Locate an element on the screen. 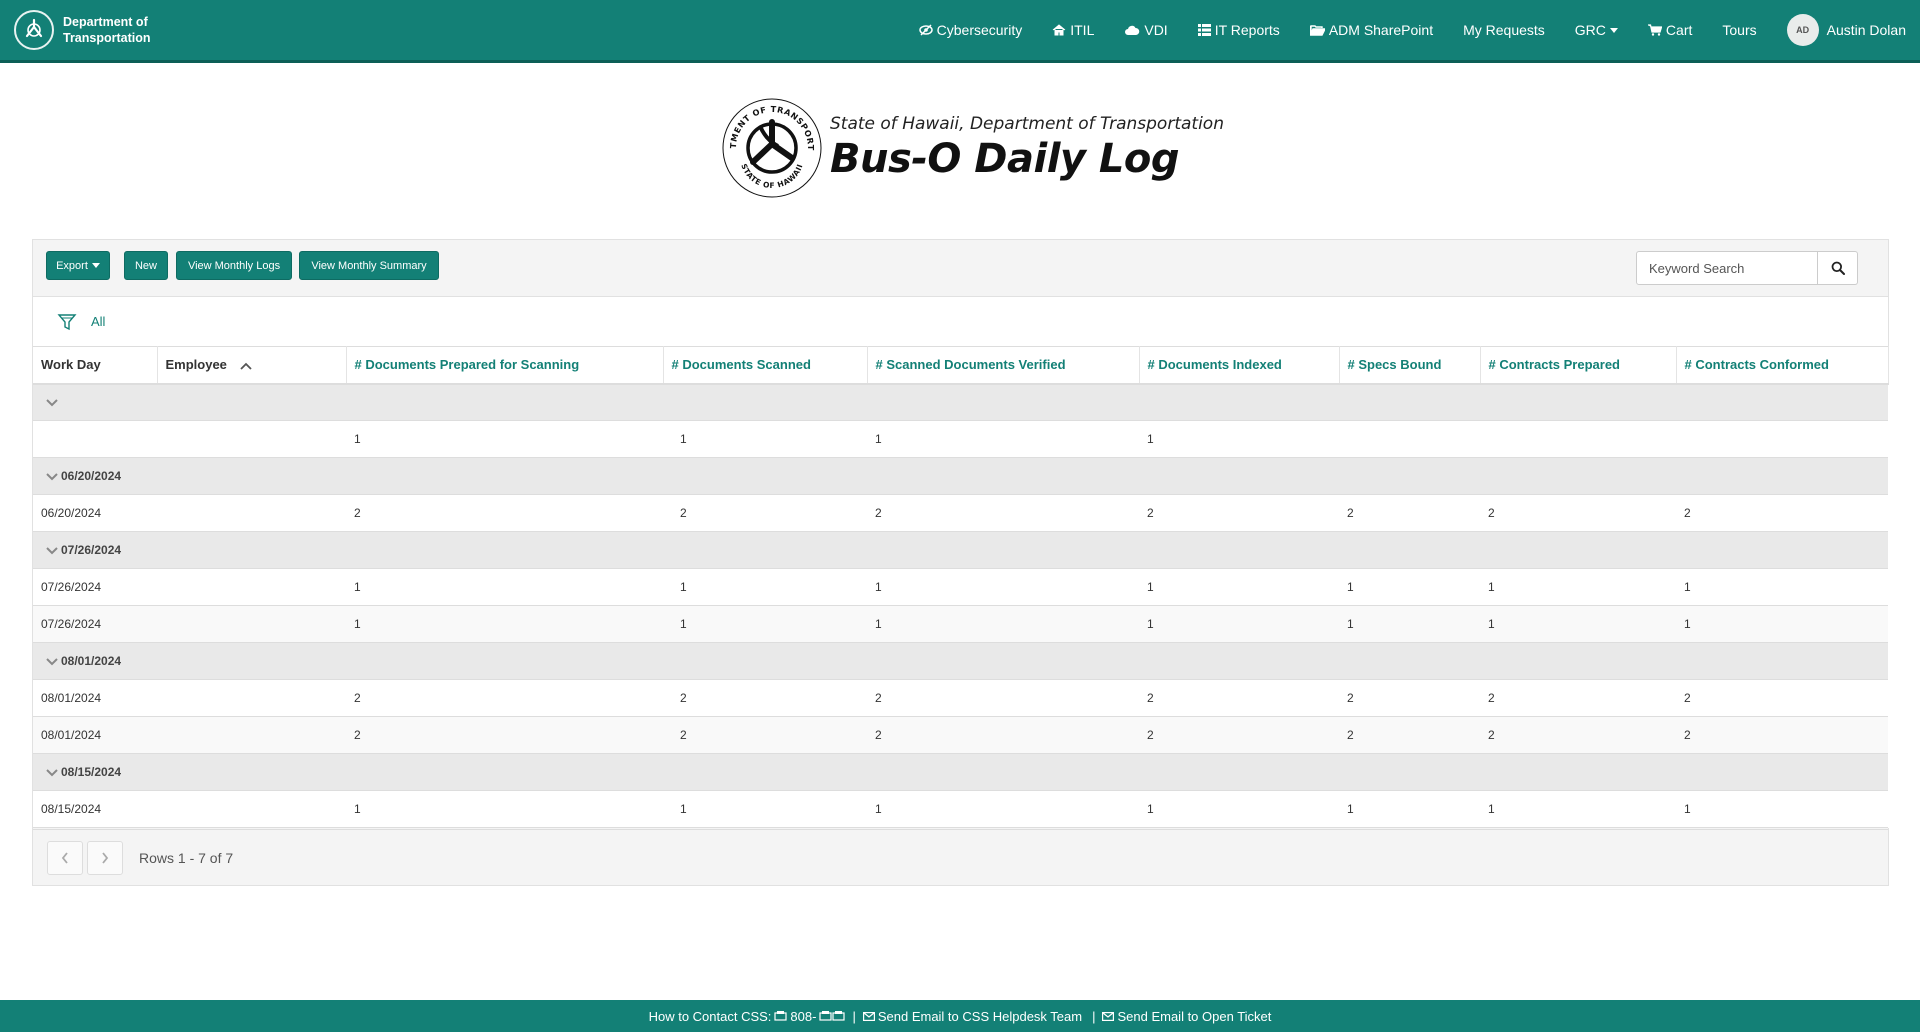  cell-docs-indexed: 2 is located at coordinates (1239, 735).